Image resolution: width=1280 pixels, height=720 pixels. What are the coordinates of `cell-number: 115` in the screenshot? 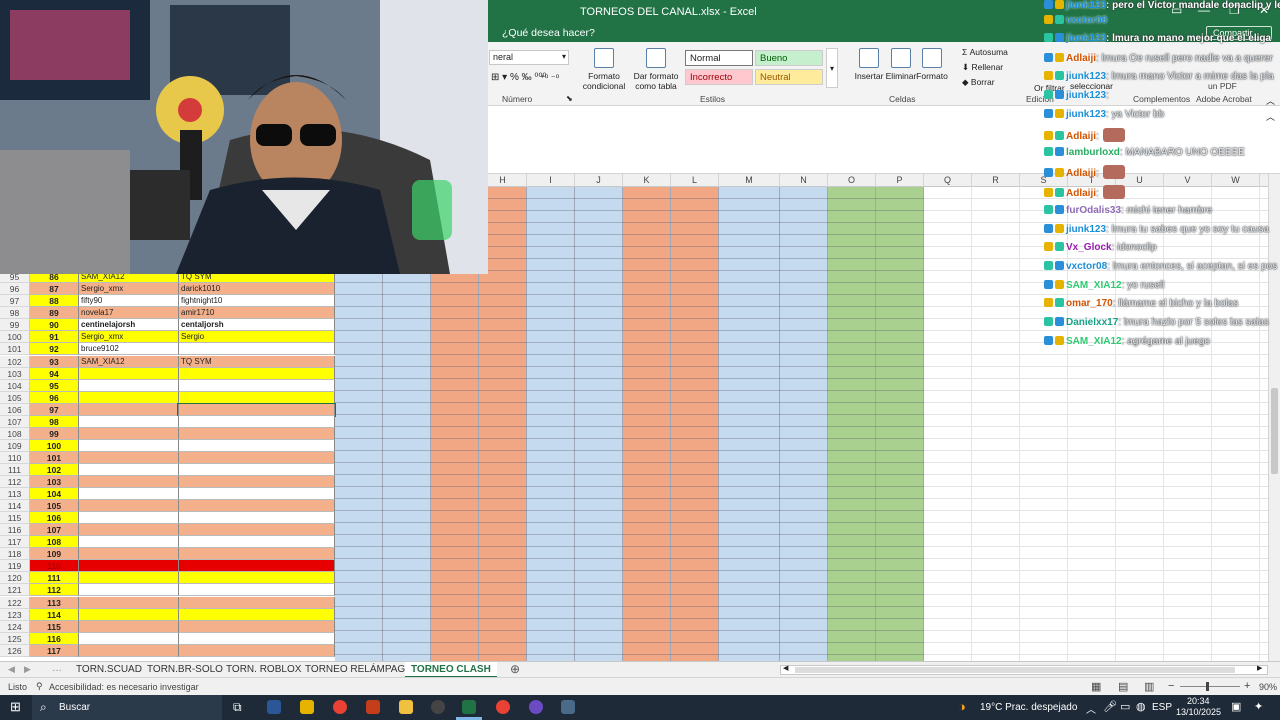 It's located at (54, 627).